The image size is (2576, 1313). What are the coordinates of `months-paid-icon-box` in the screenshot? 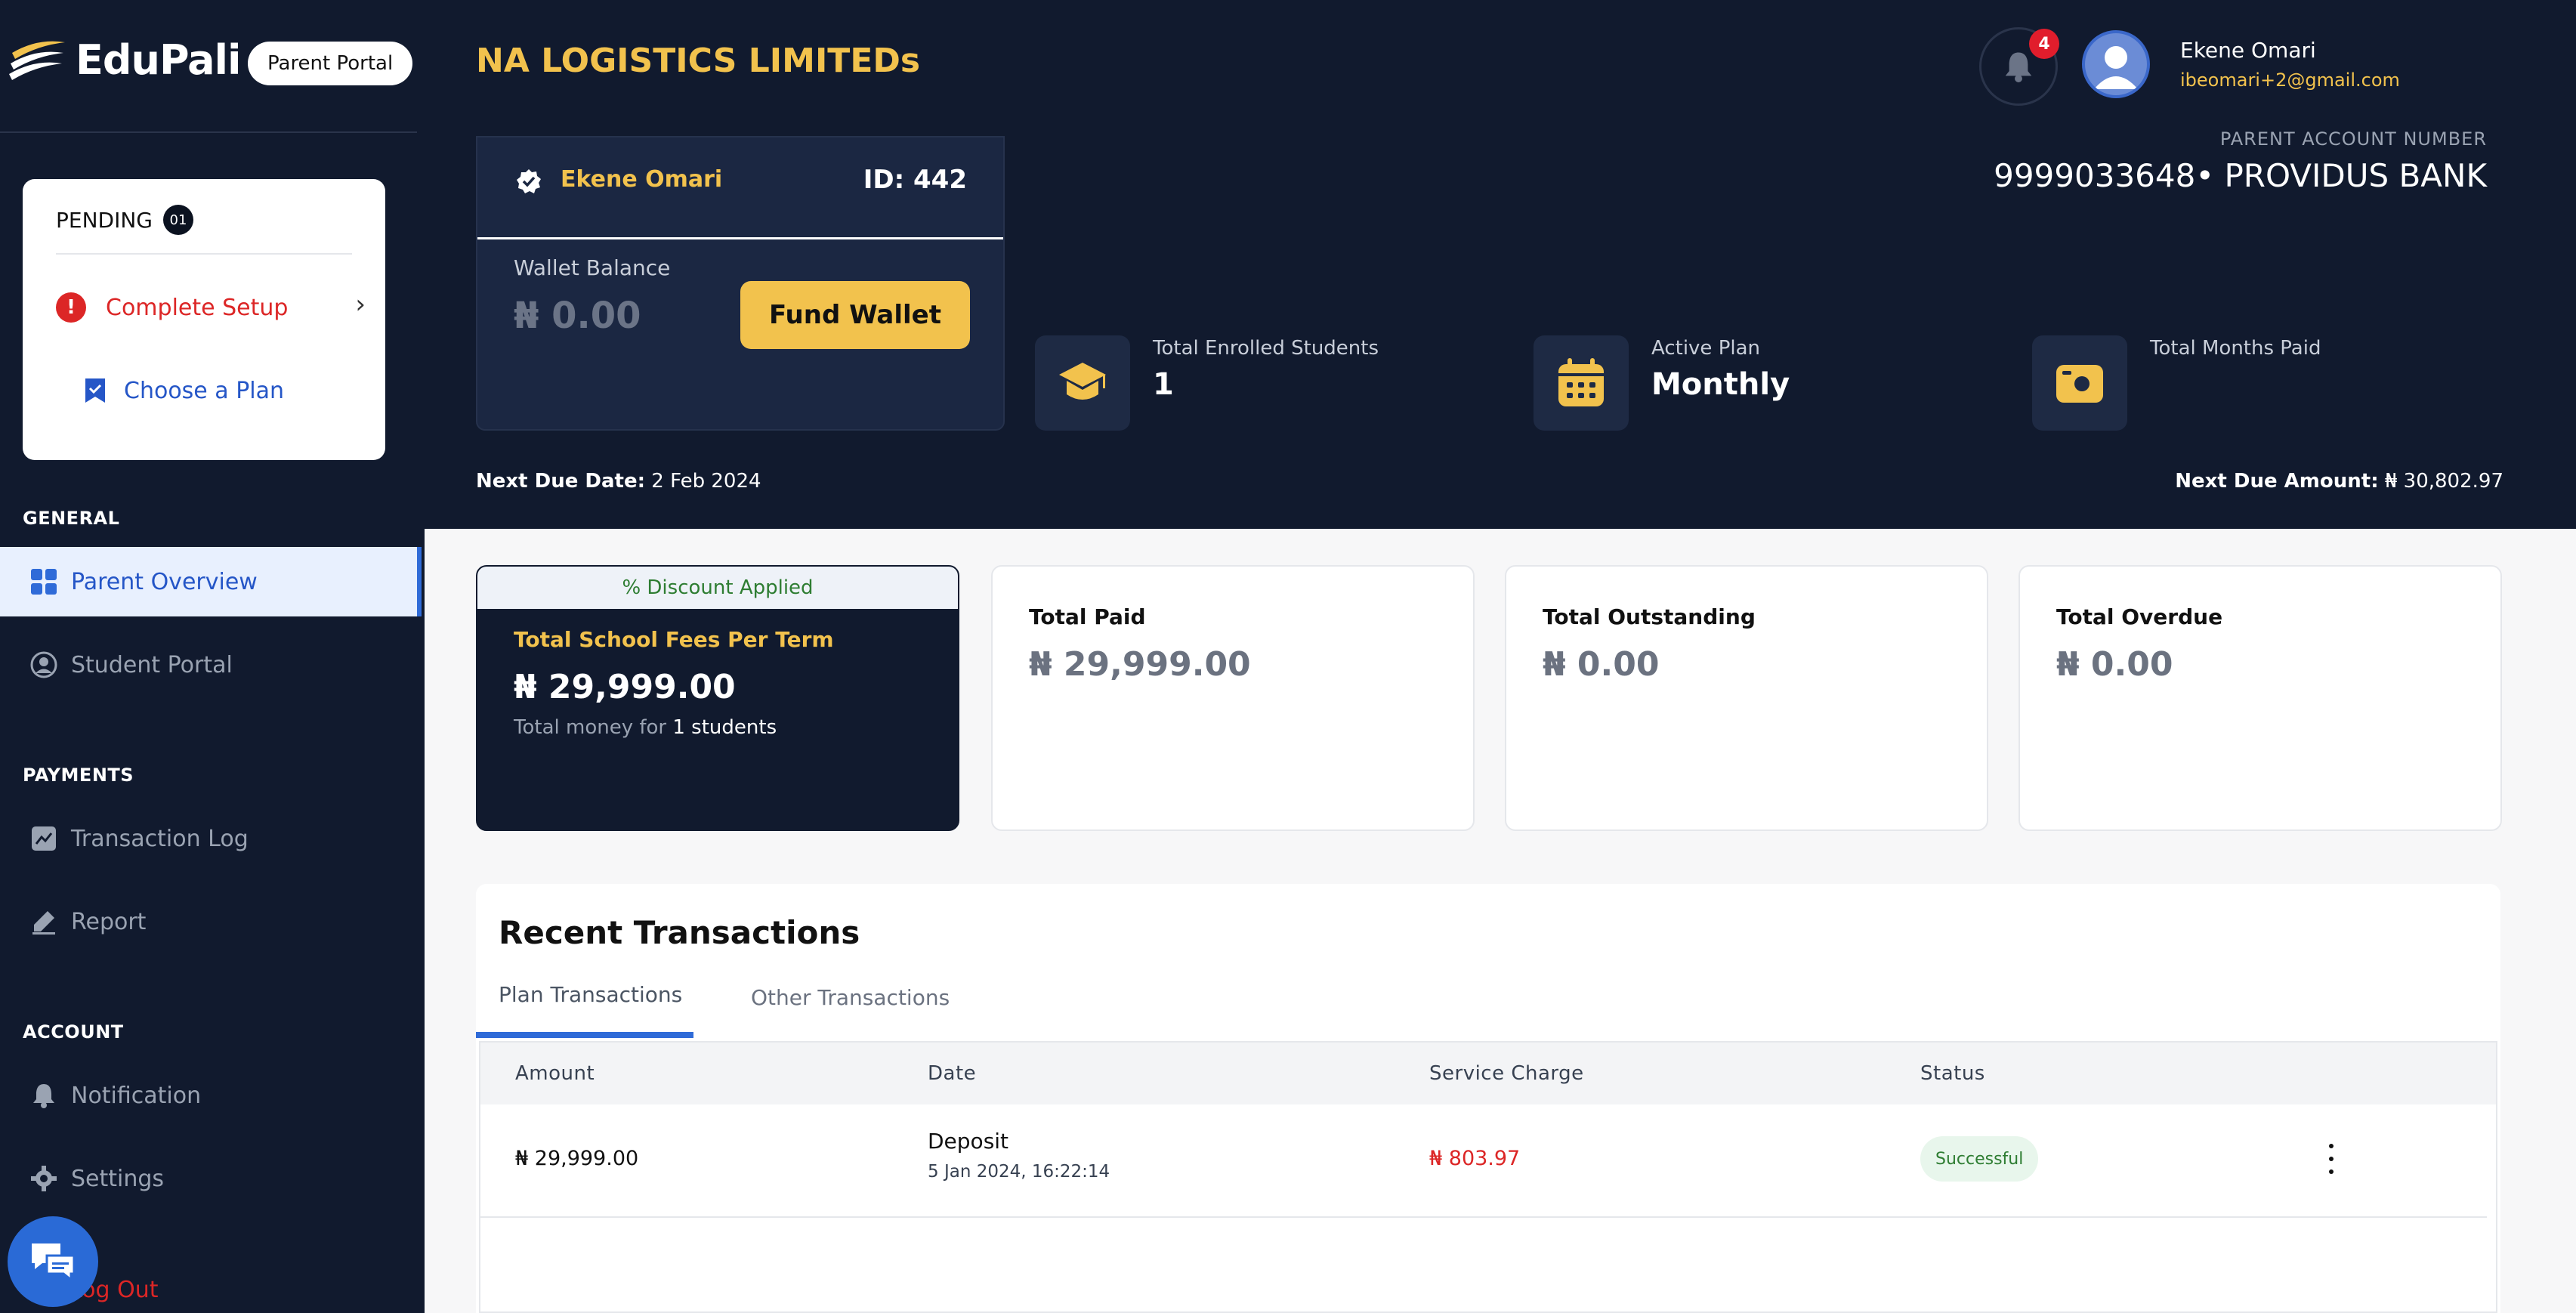 It's located at (2079, 383).